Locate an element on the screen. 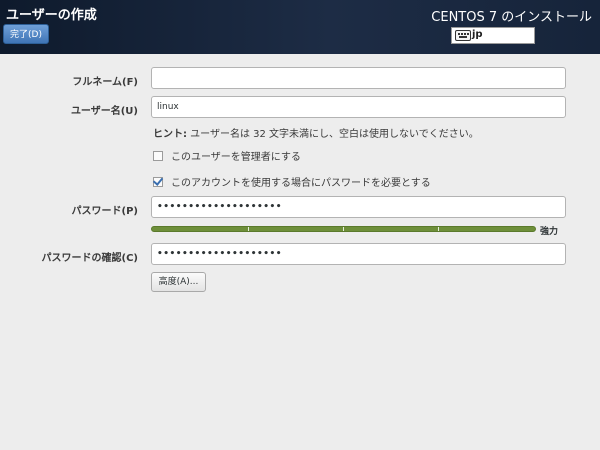  hint-prefix: ヒント: is located at coordinates (170, 134).